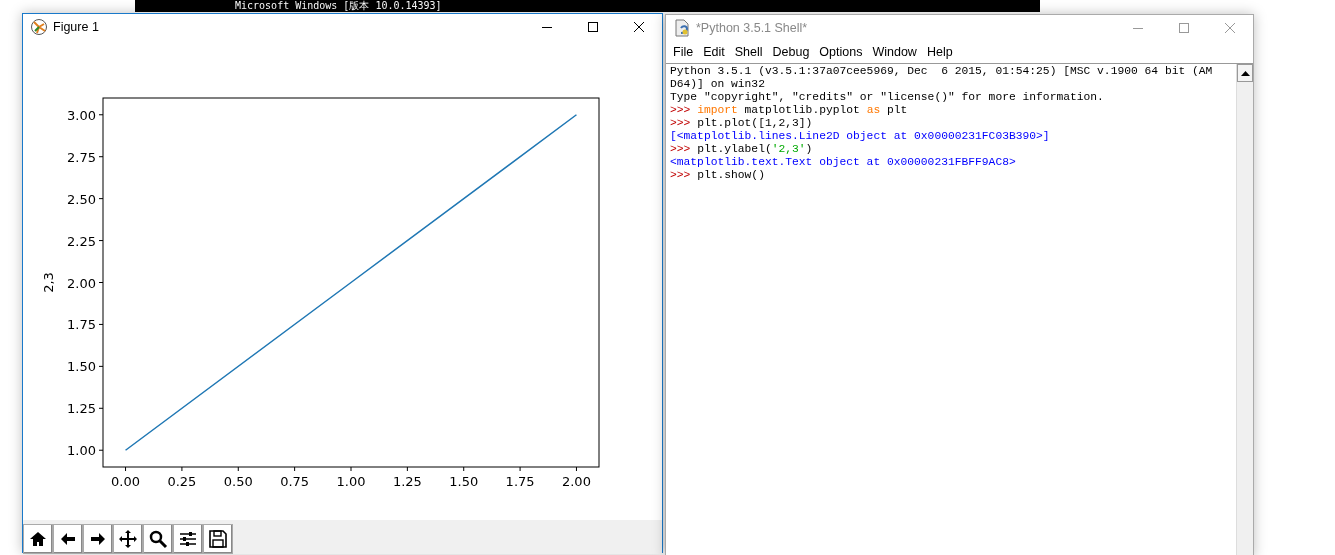 The height and width of the screenshot is (555, 1335). What do you see at coordinates (718, 175) in the screenshot?
I see `shell-line: >>> plt.show()` at bounding box center [718, 175].